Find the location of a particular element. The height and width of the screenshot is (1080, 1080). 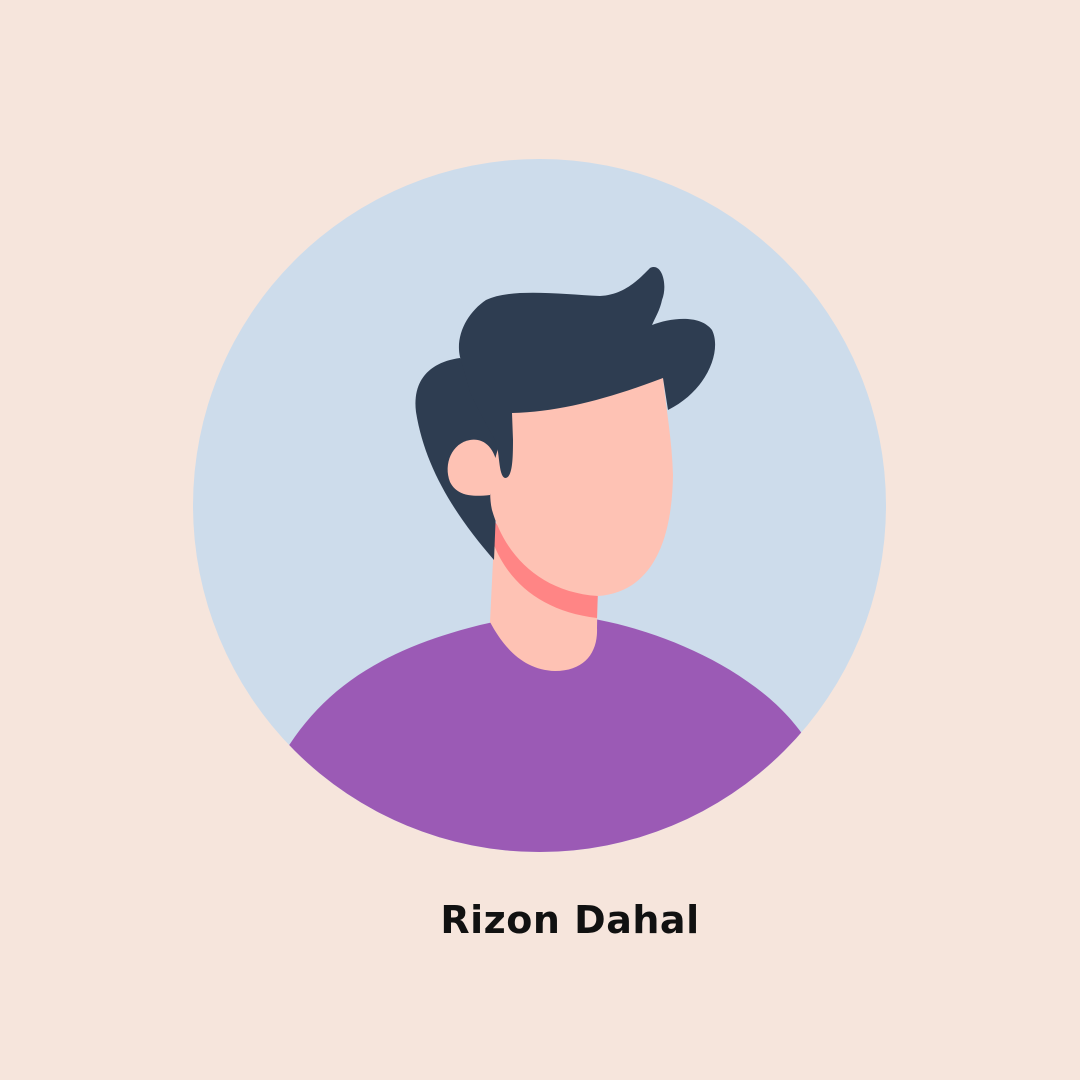

profile-name: Rizon Dahal is located at coordinates (570, 920).